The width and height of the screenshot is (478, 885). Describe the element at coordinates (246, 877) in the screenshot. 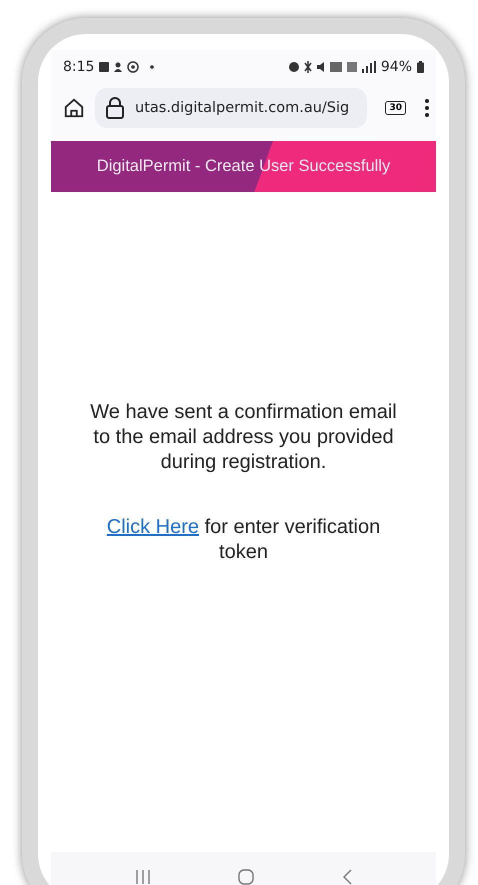

I see `home-button-icon` at that location.